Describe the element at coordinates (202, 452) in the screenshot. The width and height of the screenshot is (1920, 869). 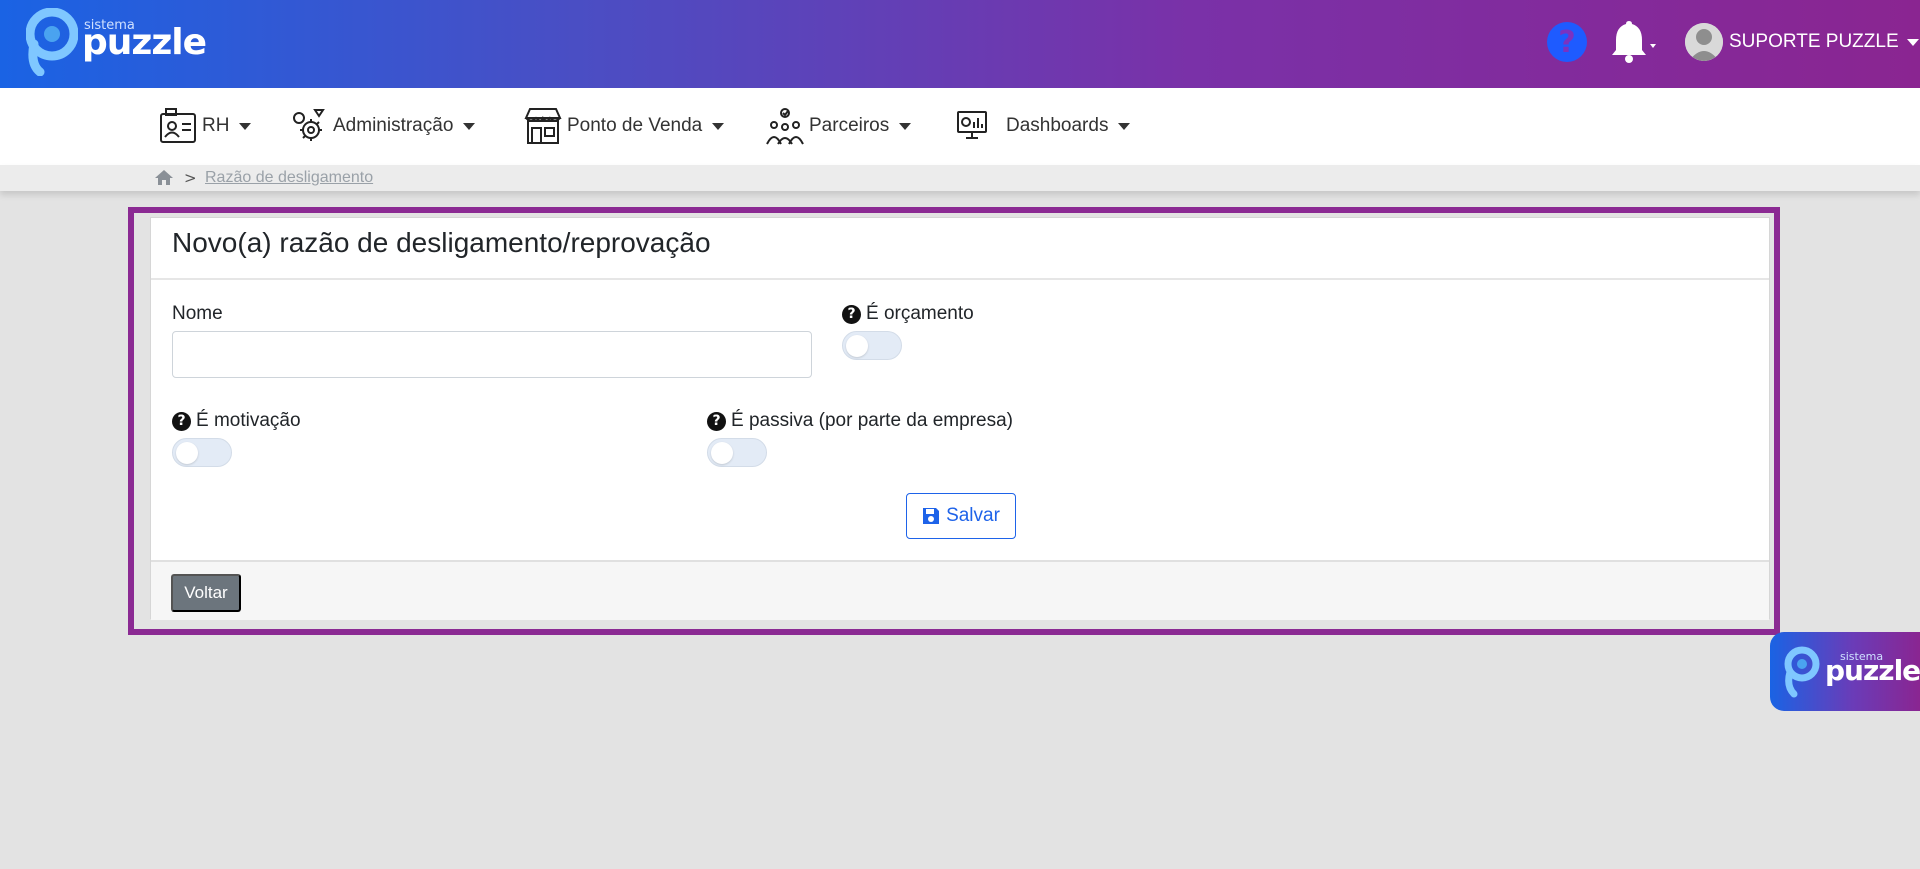
I see `is-motivation-toggle` at that location.